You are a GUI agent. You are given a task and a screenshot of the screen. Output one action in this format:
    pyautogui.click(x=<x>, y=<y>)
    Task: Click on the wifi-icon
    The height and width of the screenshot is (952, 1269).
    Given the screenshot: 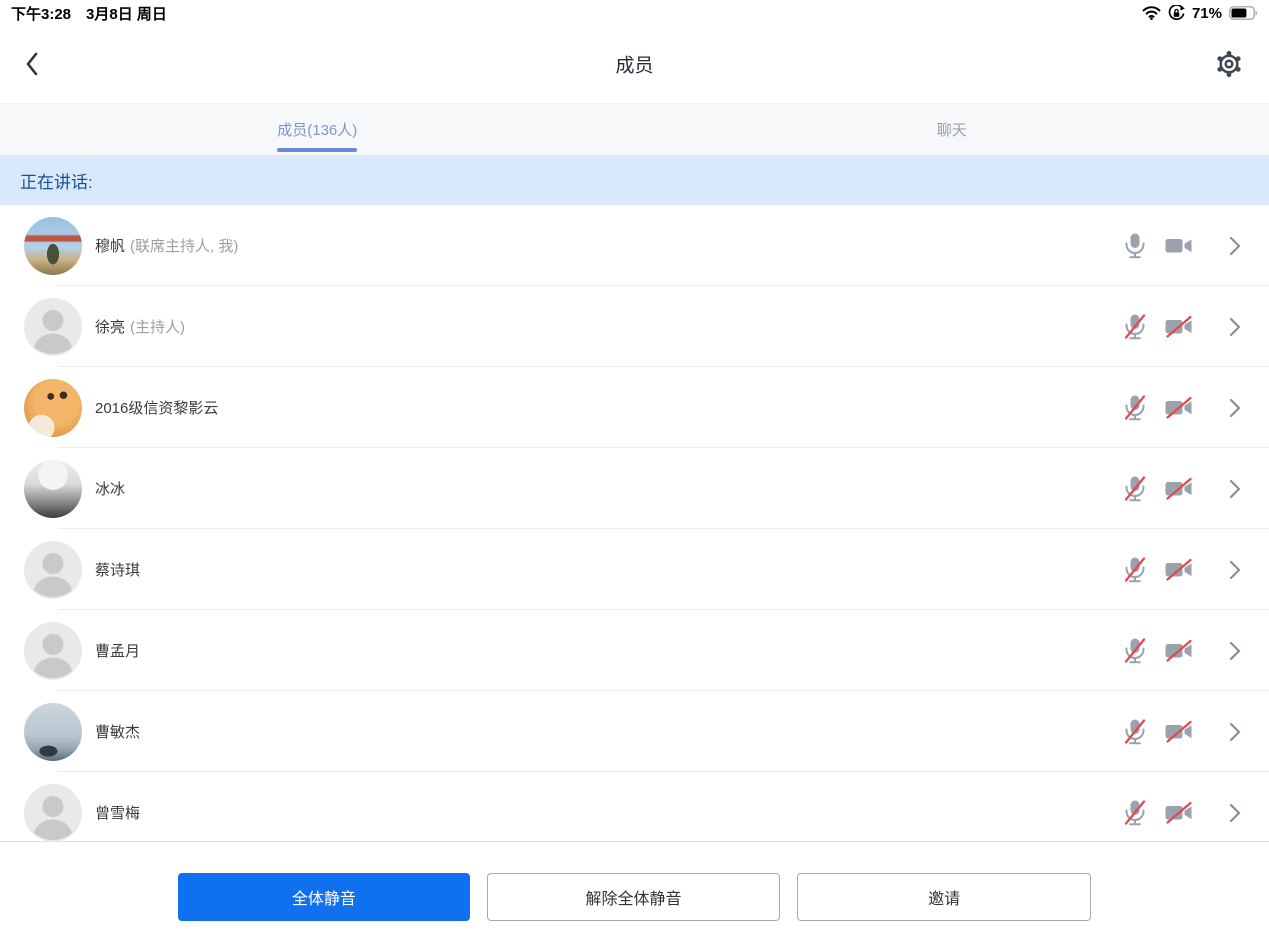 What is the action you would take?
    pyautogui.click(x=1151, y=13)
    